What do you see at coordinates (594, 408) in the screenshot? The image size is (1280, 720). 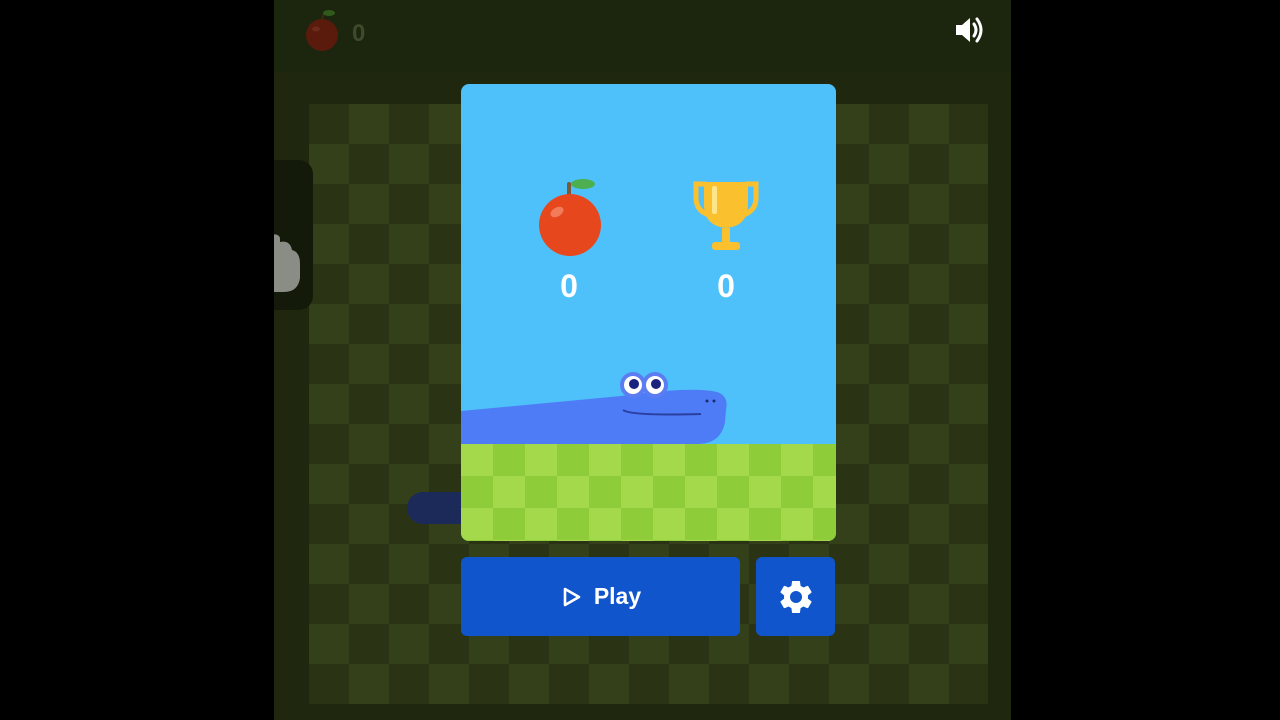 I see `snake-mascot` at bounding box center [594, 408].